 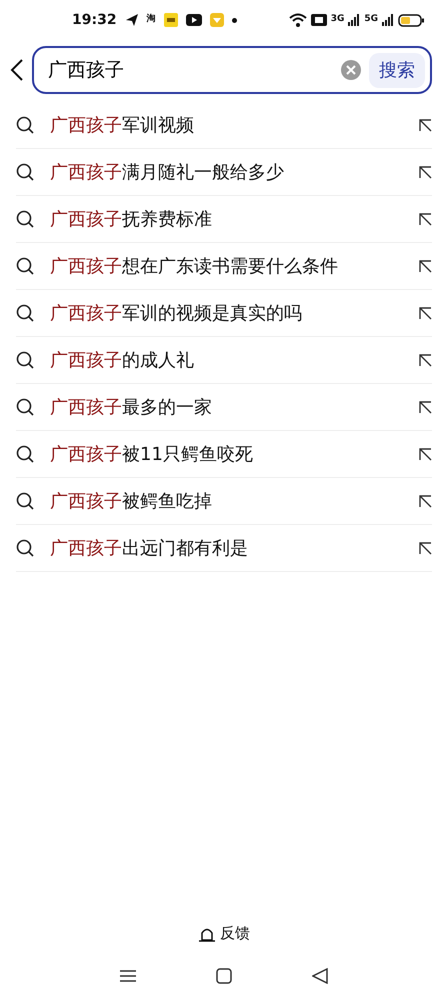 What do you see at coordinates (337, 19) in the screenshot?
I see `network-label: 3G` at bounding box center [337, 19].